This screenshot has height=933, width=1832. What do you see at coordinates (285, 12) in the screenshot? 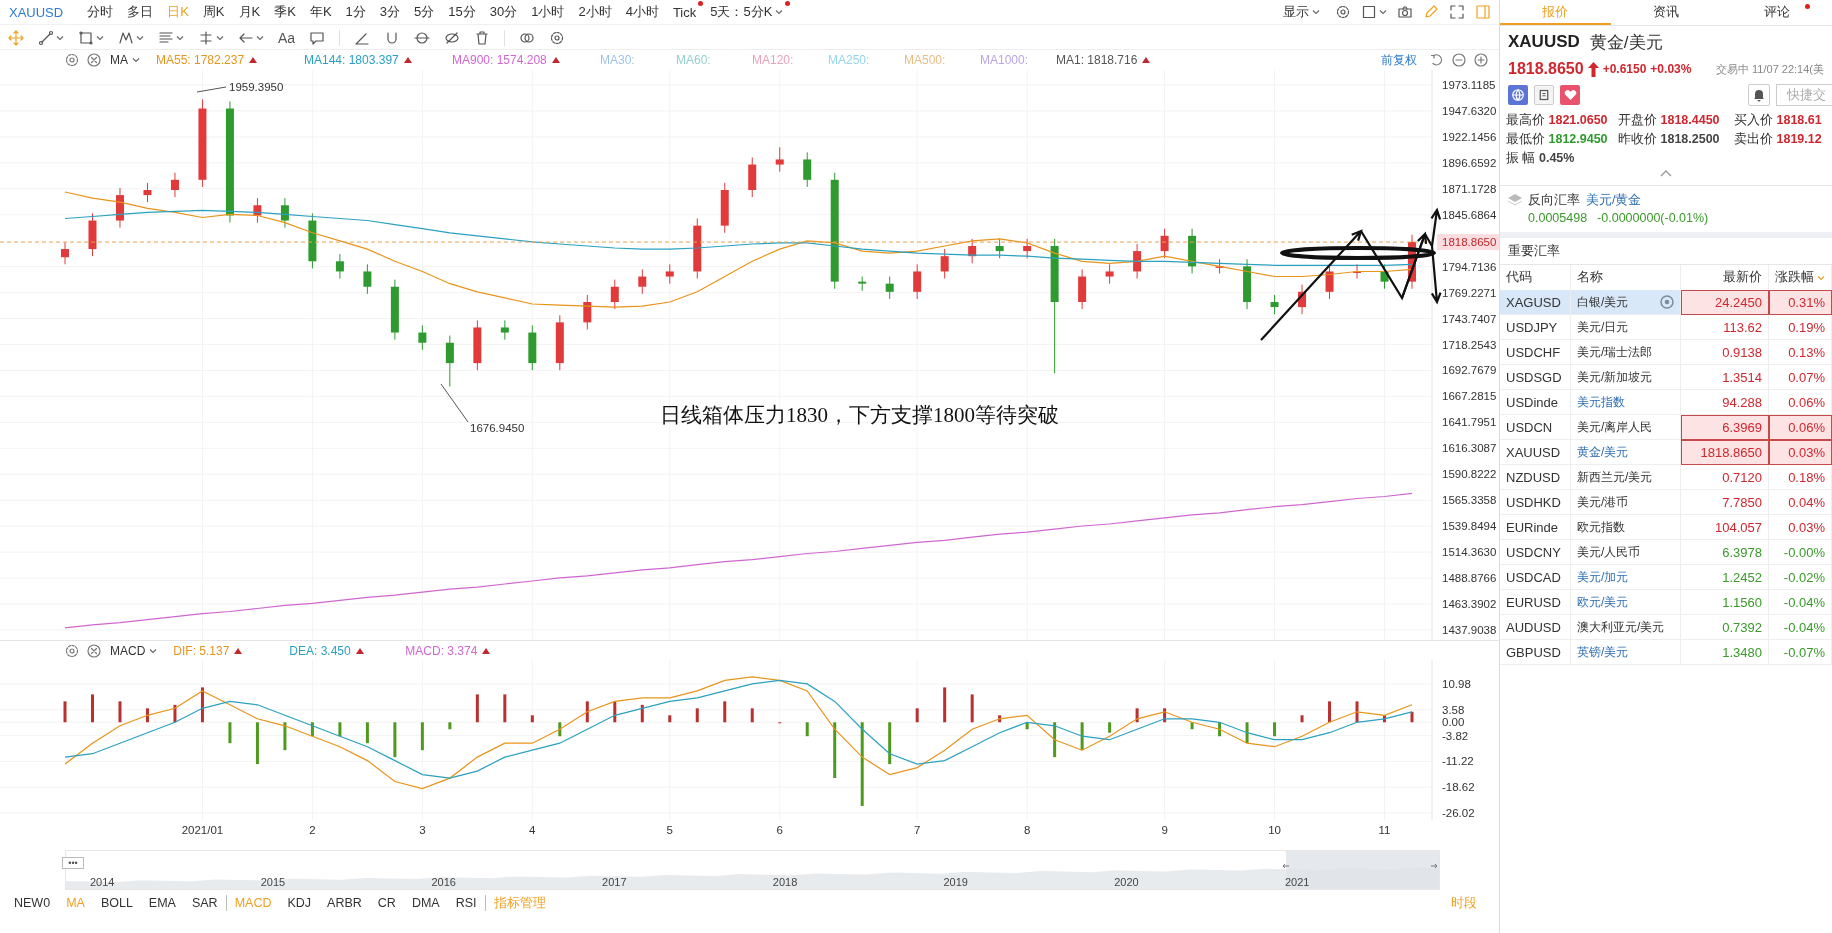
I see `period-tab: 季K` at bounding box center [285, 12].